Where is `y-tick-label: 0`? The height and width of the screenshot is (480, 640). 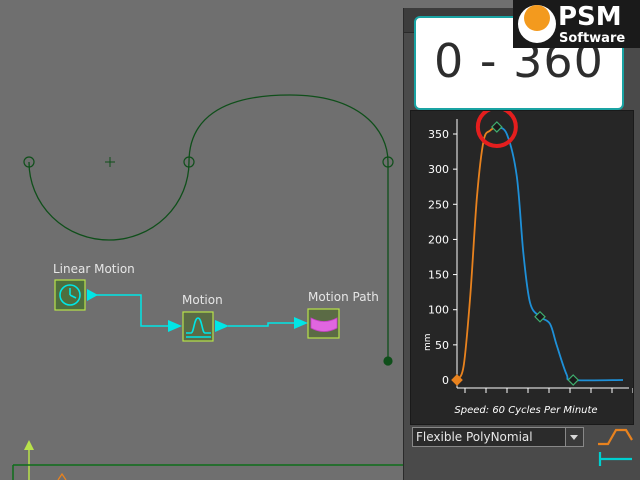
y-tick-label: 0 is located at coordinates (445, 380).